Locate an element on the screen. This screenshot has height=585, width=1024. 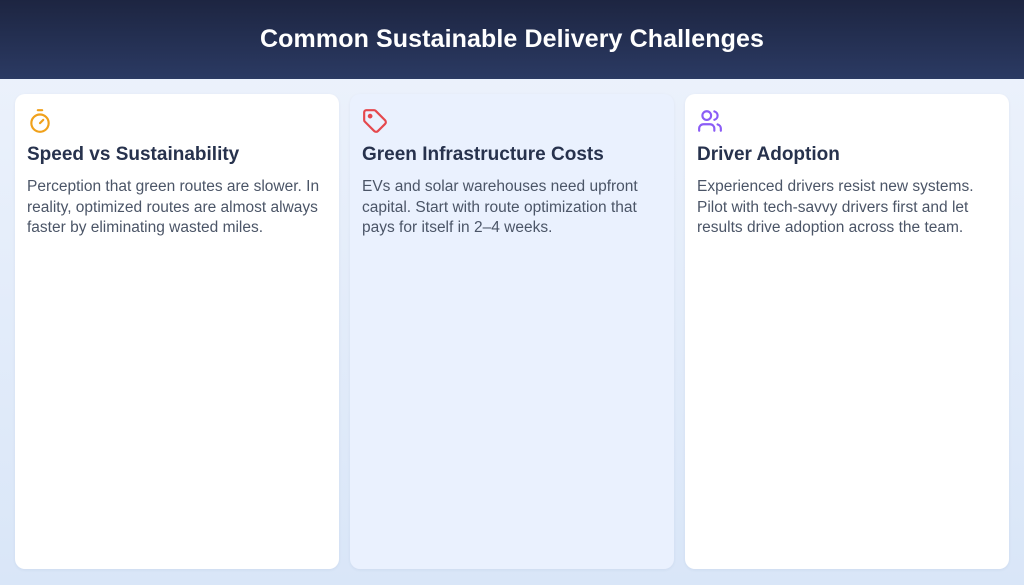
card-title: Speed vs Sustainability is located at coordinates (133, 154).